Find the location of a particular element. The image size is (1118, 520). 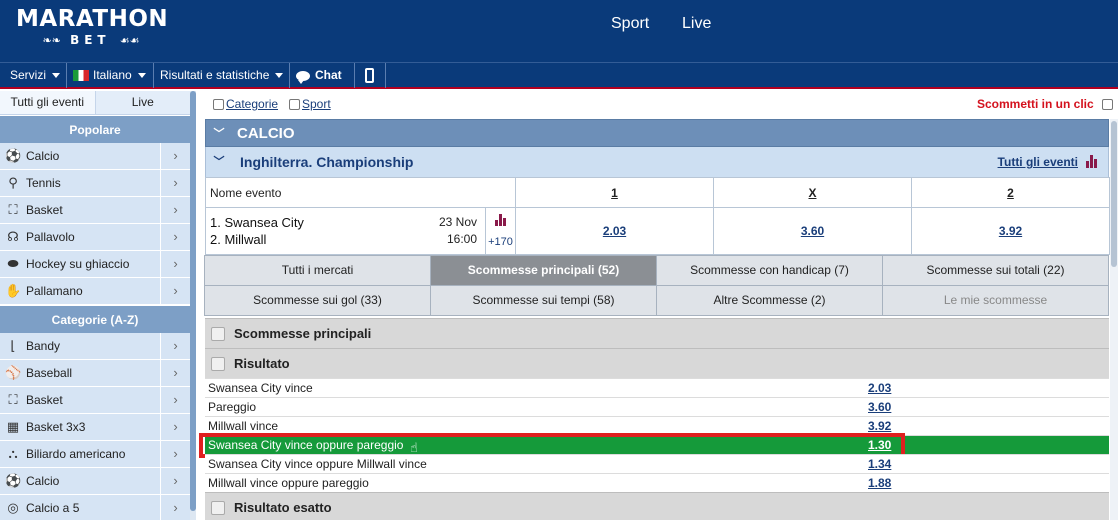

event-cell: 1. Swansea City 2. Millwall 23 Nov 16:00 is located at coordinates (345, 231).